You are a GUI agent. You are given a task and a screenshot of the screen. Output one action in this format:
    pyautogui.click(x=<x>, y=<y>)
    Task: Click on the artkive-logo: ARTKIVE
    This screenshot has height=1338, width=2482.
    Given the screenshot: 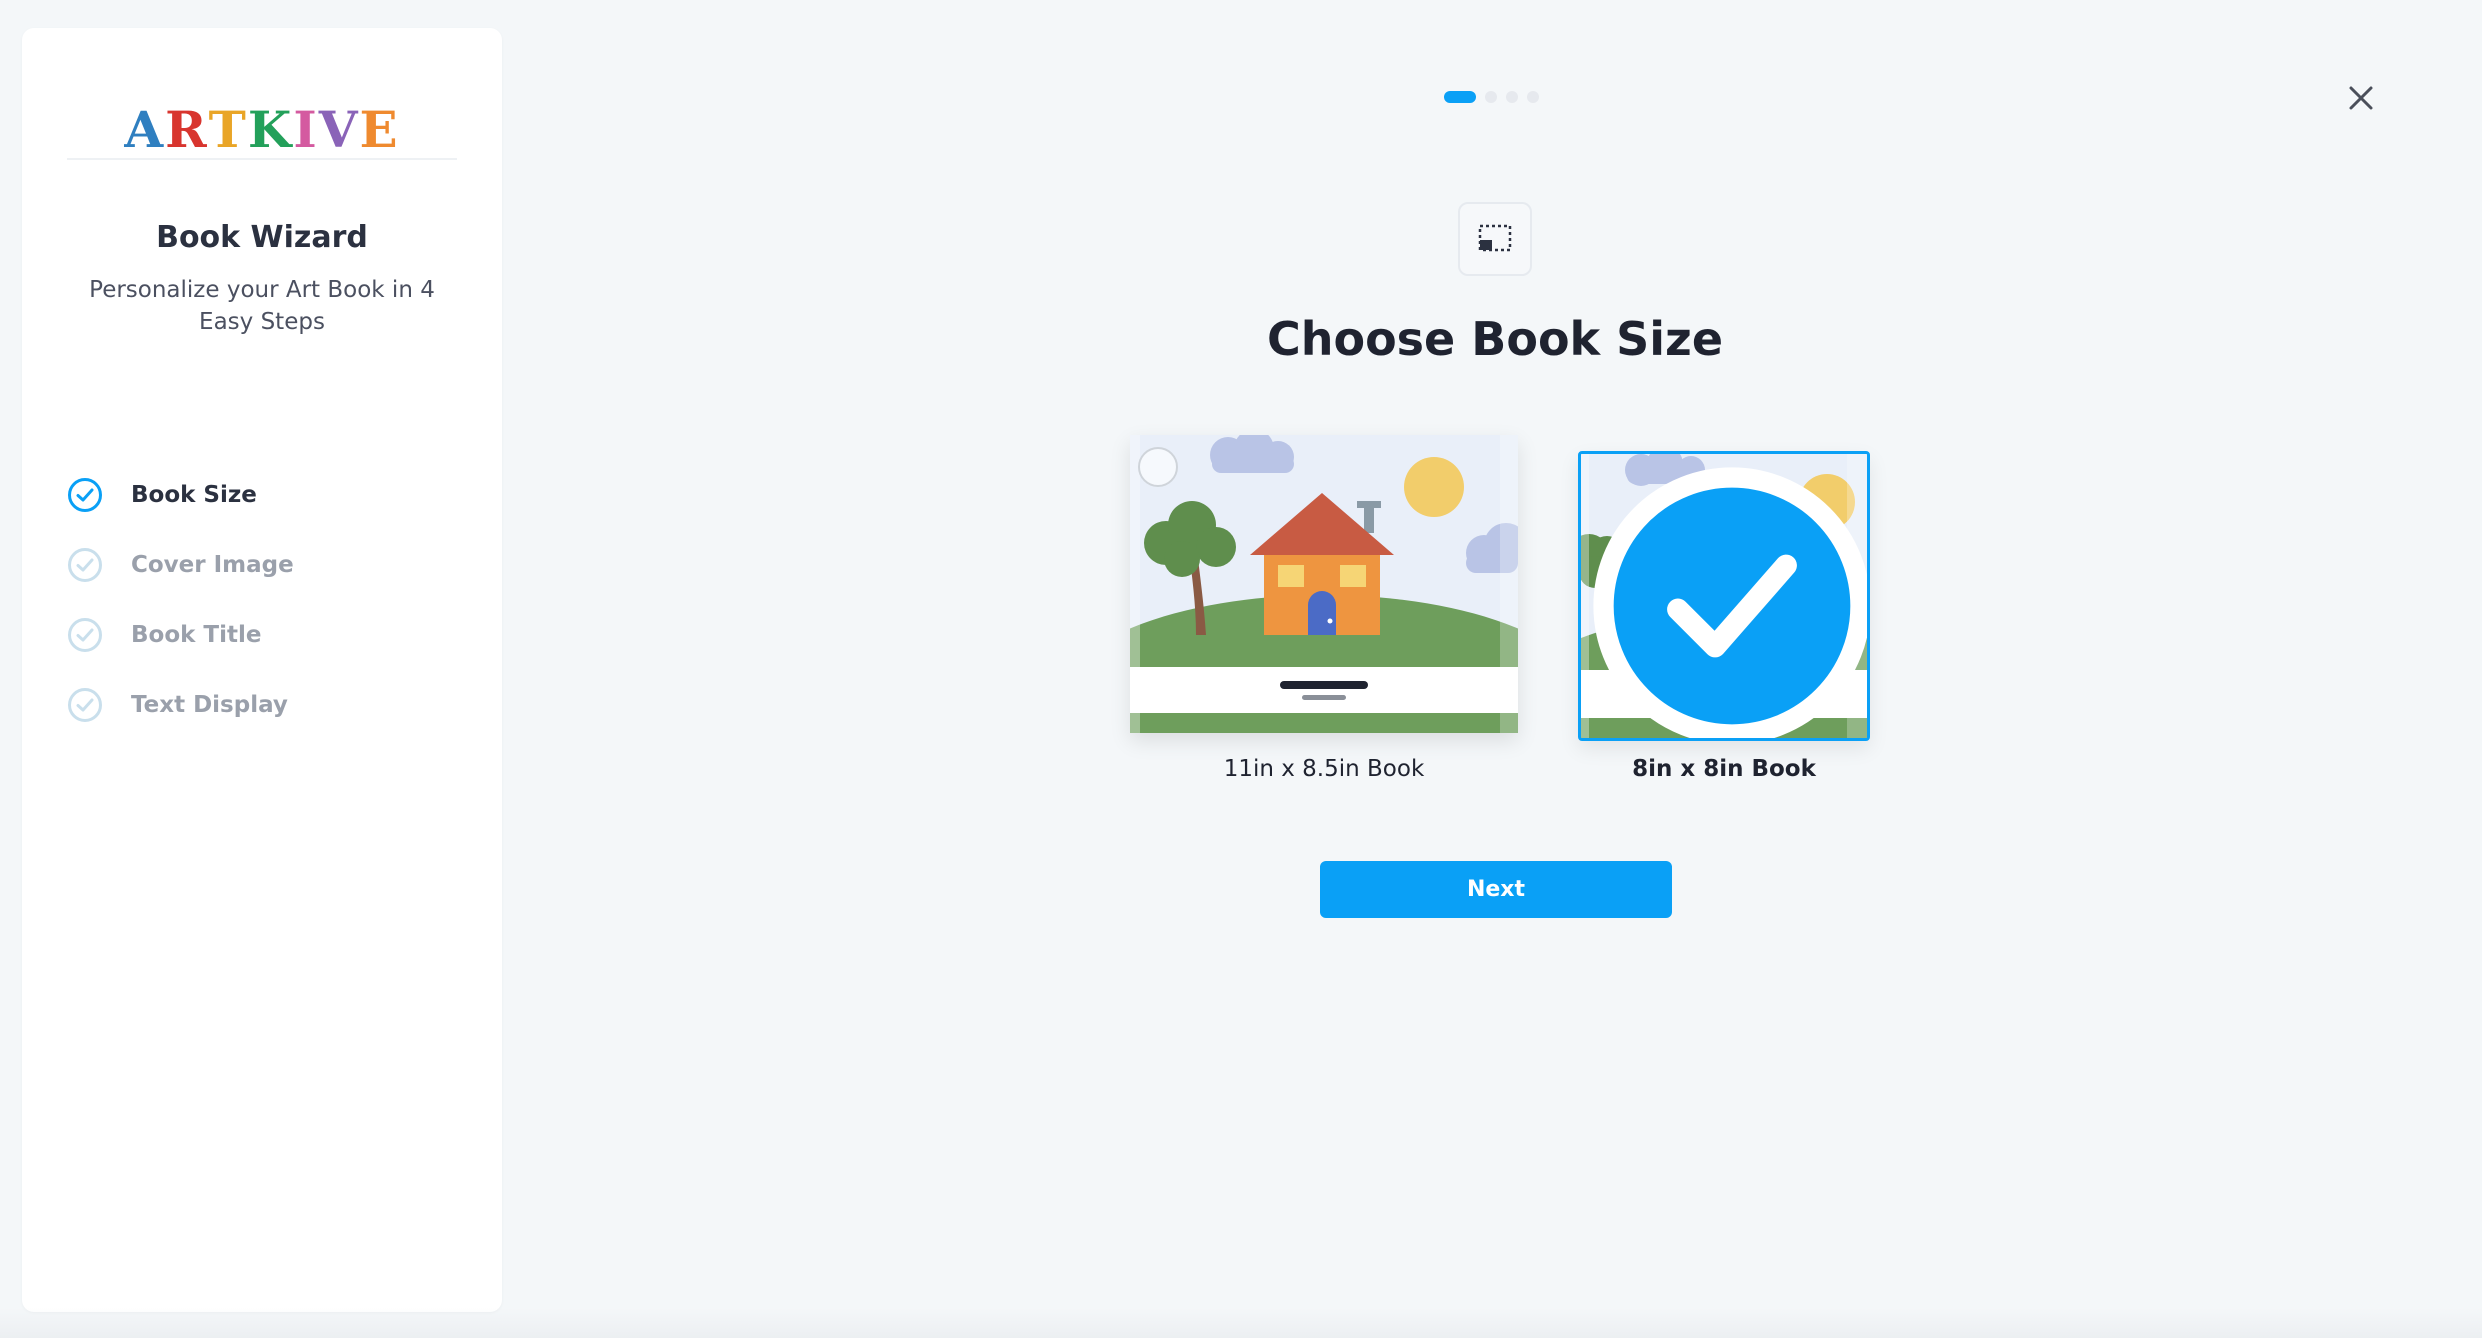 What is the action you would take?
    pyautogui.click(x=262, y=129)
    